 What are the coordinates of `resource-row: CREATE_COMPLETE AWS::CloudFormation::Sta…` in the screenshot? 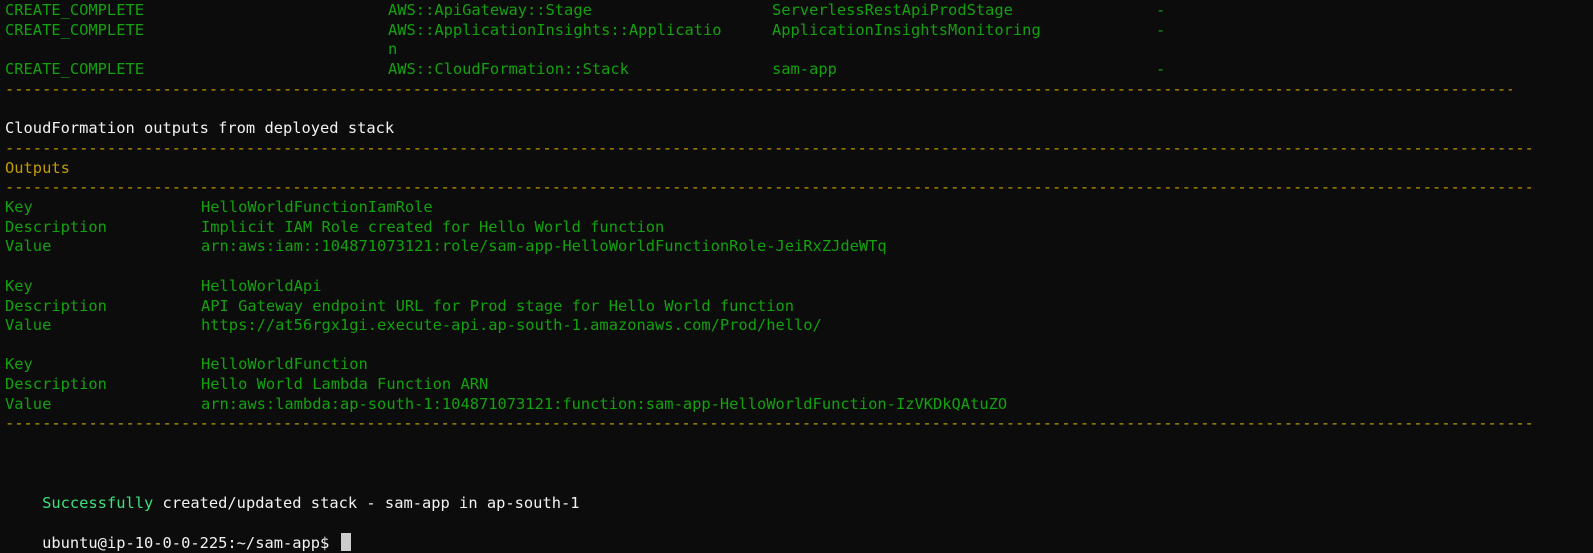 It's located at (585, 70).